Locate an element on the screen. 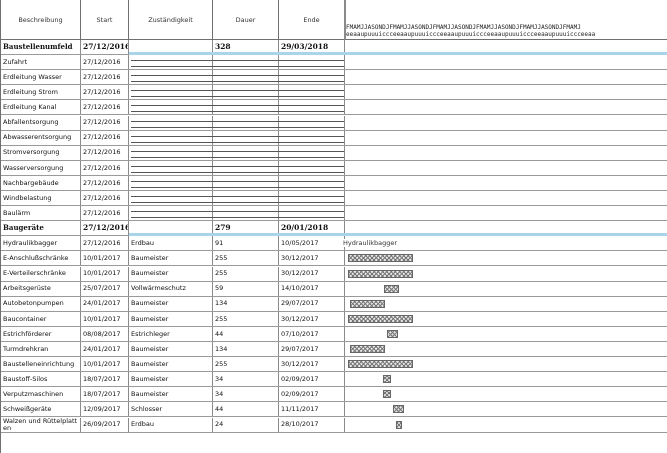 The width and height of the screenshot is (667, 453). row-name: Abfallentsorgung is located at coordinates (41, 122).